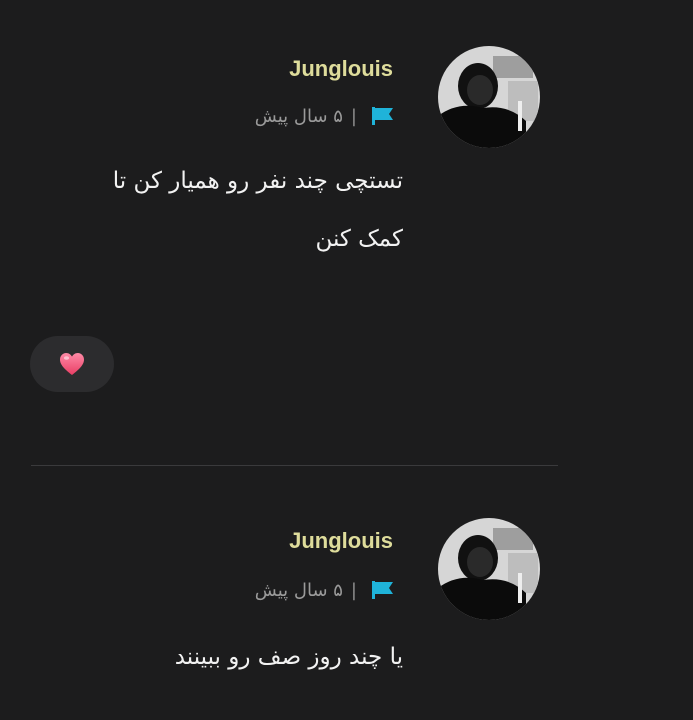  I want to click on comment-text-line: یا چند روز صف رو ببینند, so click(288, 657).